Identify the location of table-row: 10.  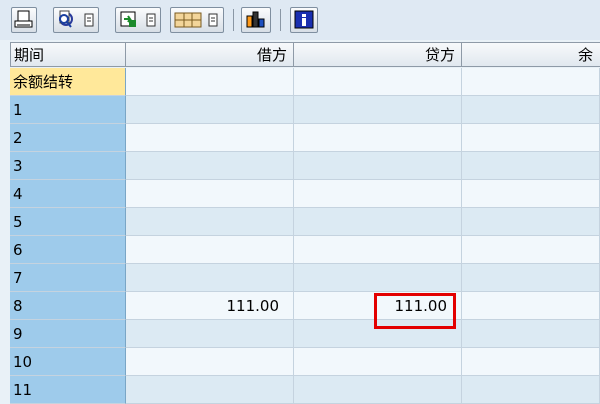
(300, 362).